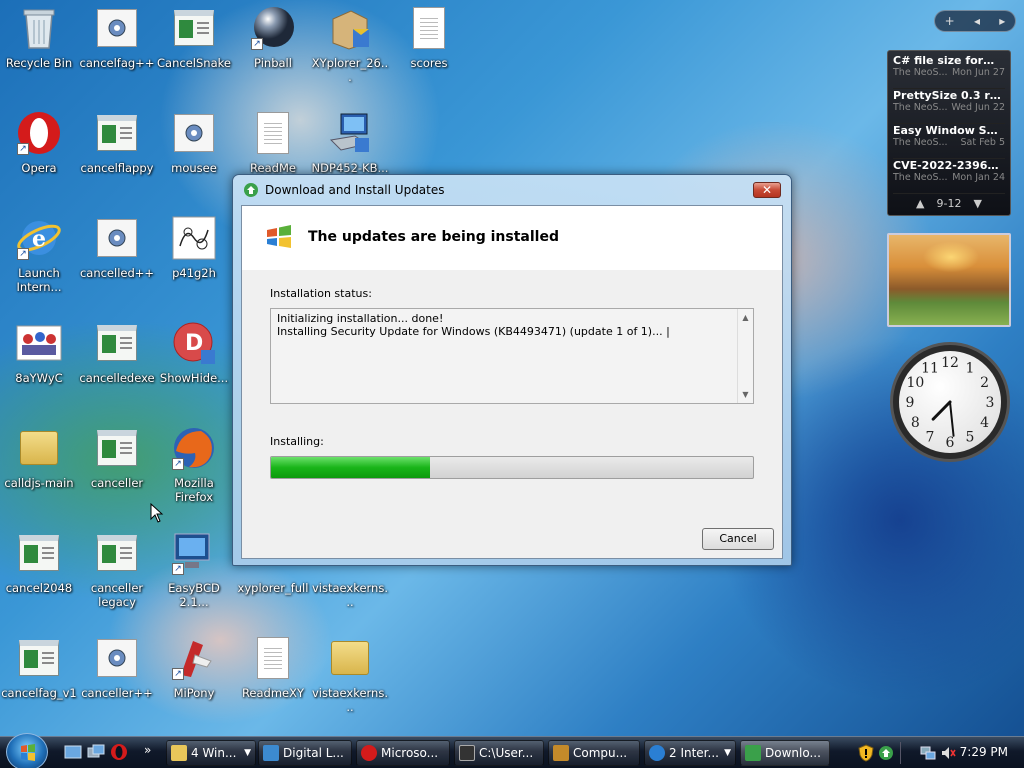  What do you see at coordinates (27, 750) in the screenshot?
I see `start-button` at bounding box center [27, 750].